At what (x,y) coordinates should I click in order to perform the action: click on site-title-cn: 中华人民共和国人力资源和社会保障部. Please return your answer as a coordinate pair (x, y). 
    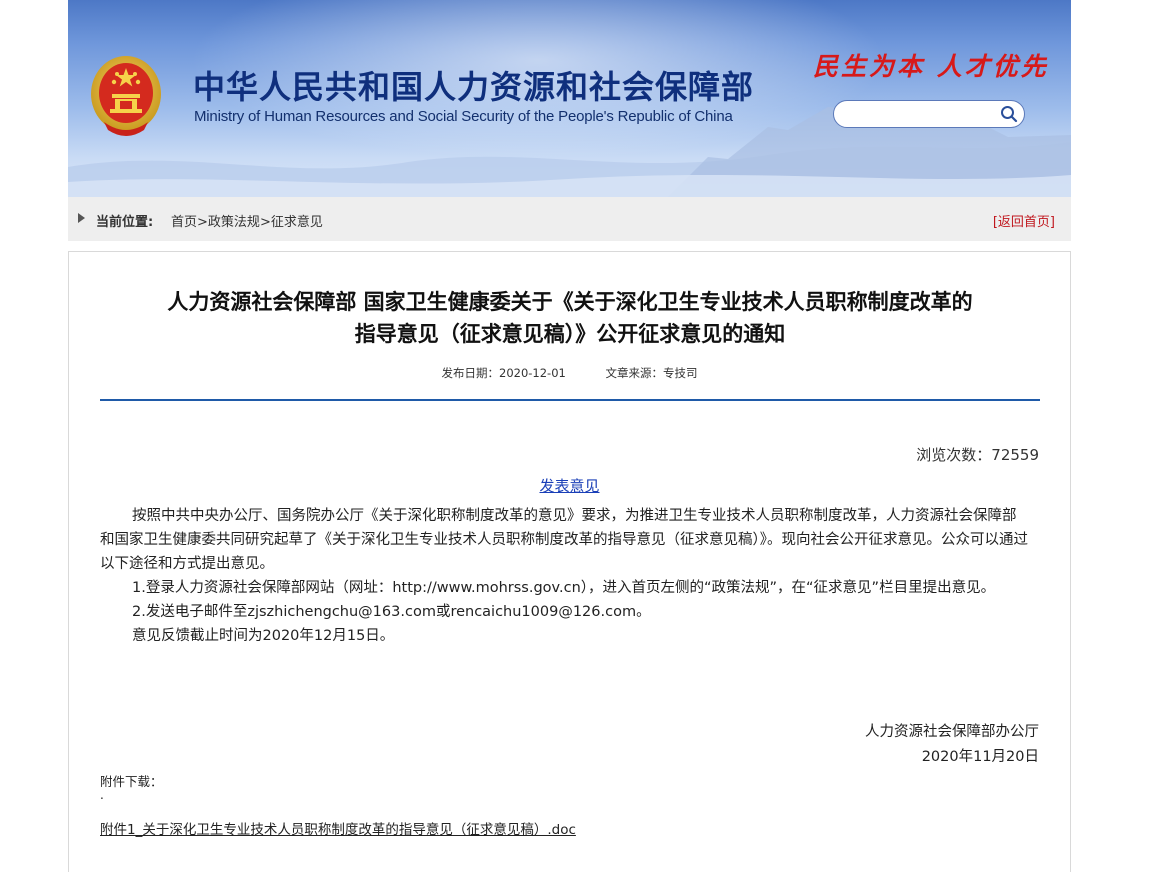
    Looking at the image, I should click on (474, 87).